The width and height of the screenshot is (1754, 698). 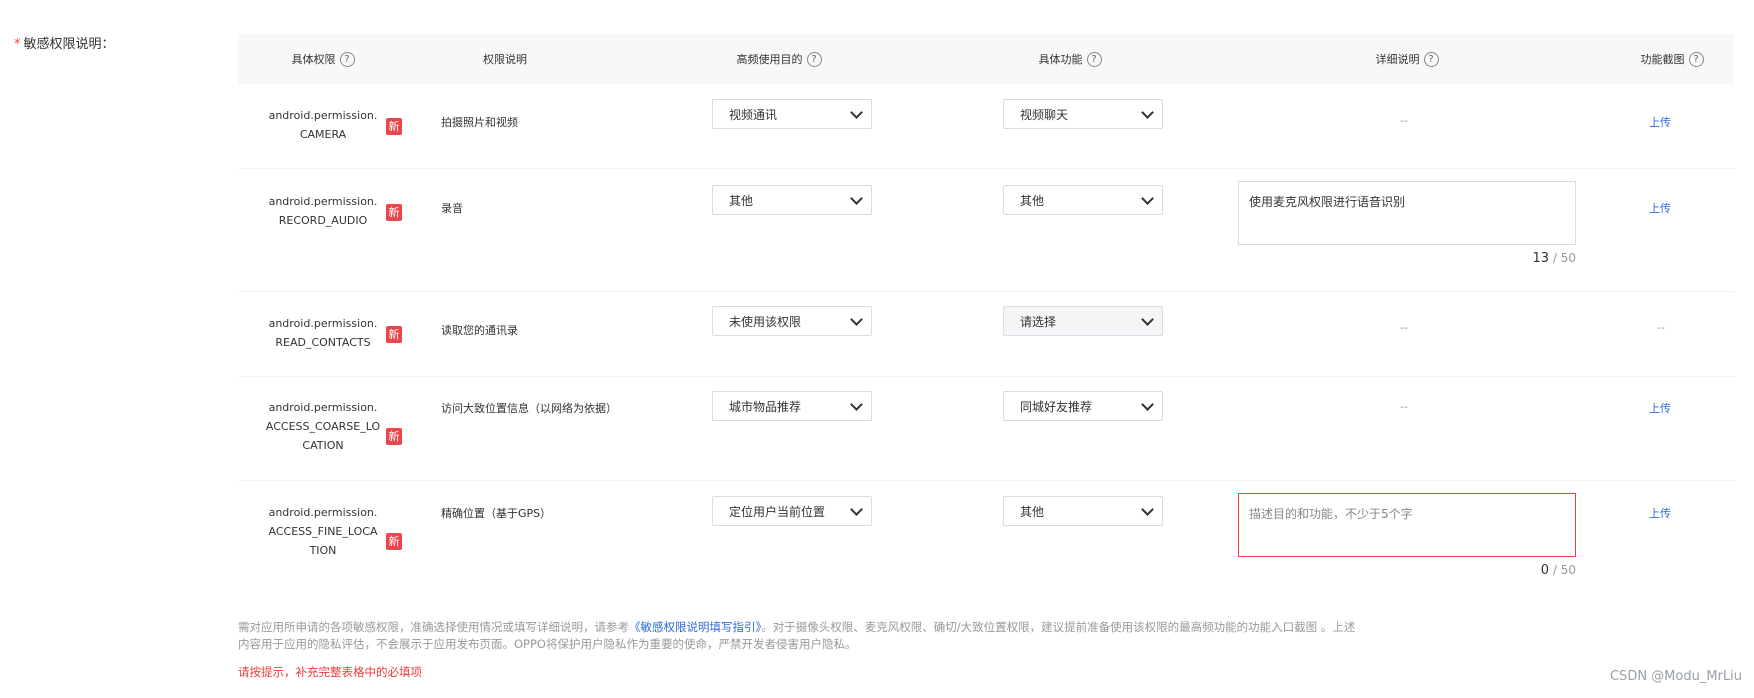 I want to click on char-counter: 13 / 50, so click(x=1554, y=258).